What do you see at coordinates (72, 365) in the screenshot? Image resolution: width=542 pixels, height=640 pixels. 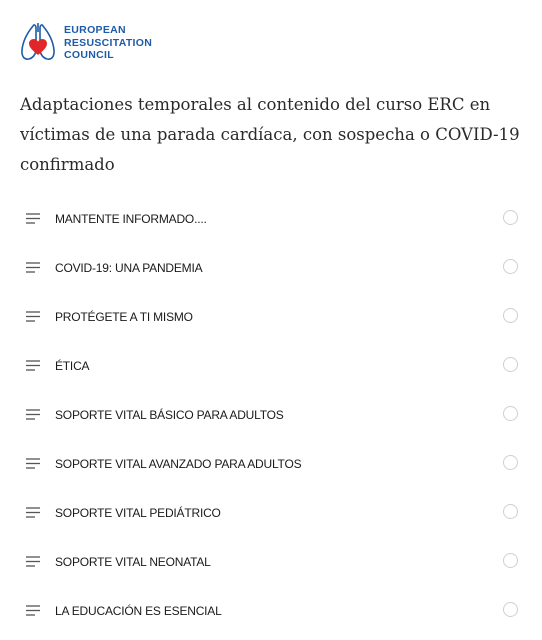 I see `lesson-label: ÉTICA` at bounding box center [72, 365].